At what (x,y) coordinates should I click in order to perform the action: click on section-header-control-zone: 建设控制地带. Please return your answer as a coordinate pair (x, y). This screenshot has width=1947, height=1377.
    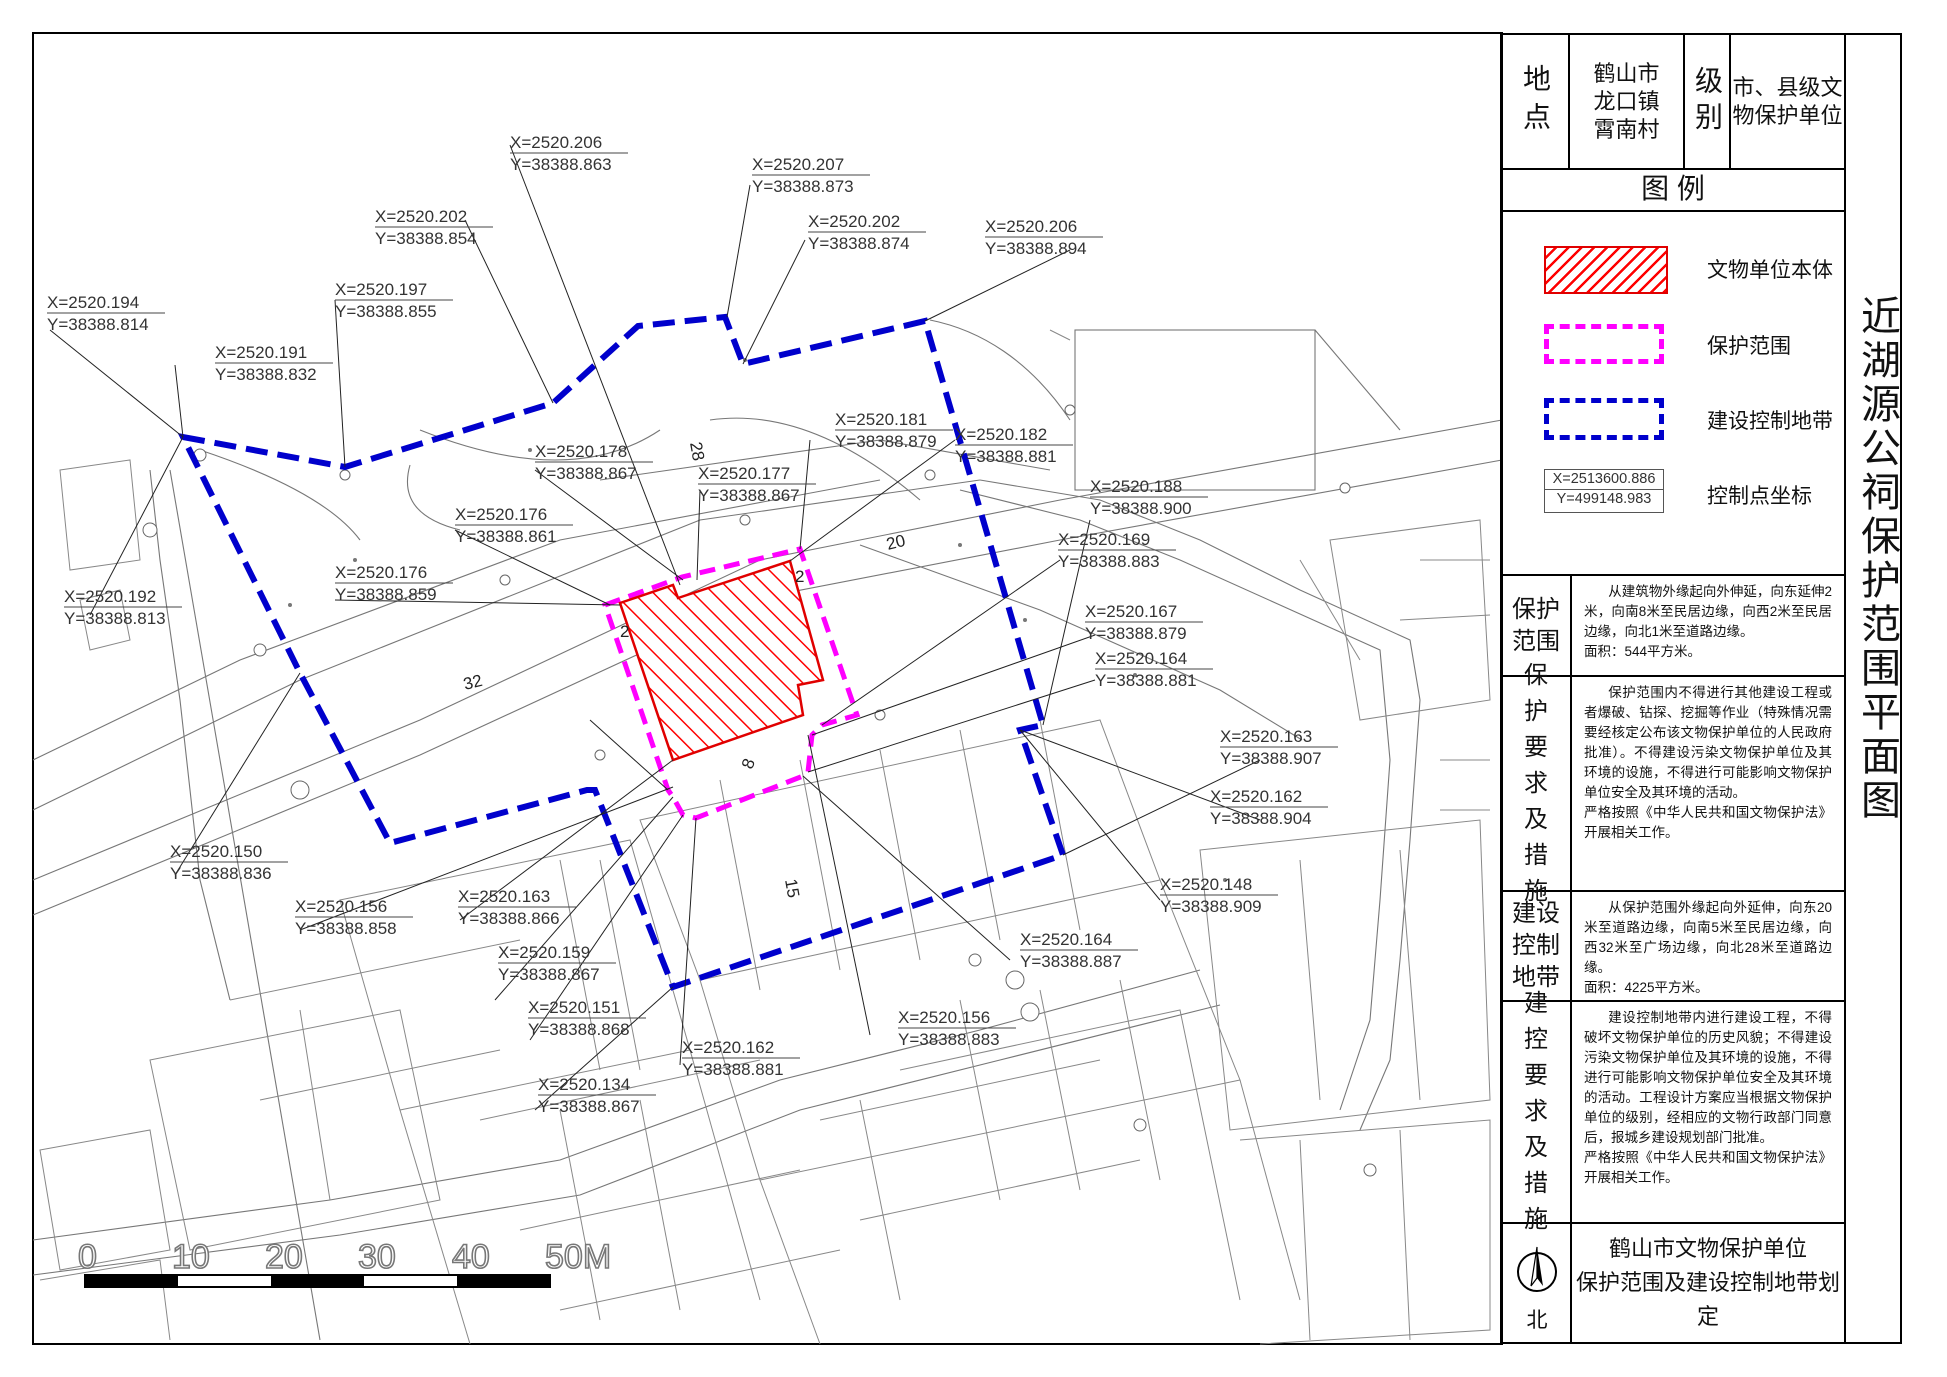
    Looking at the image, I should click on (1536, 945).